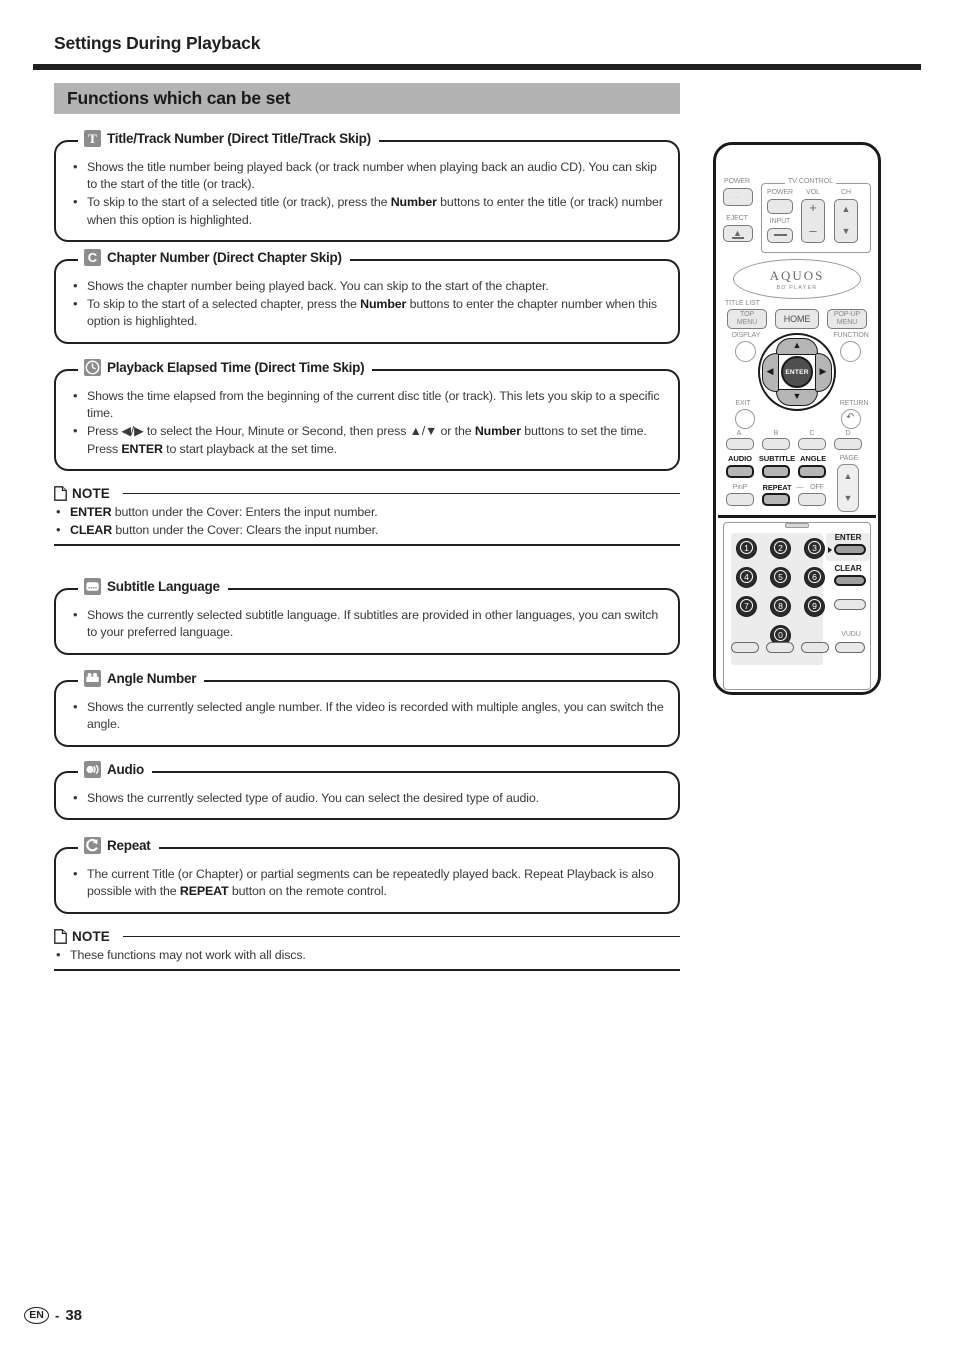  What do you see at coordinates (92, 845) in the screenshot?
I see `repeat-badge-icon` at bounding box center [92, 845].